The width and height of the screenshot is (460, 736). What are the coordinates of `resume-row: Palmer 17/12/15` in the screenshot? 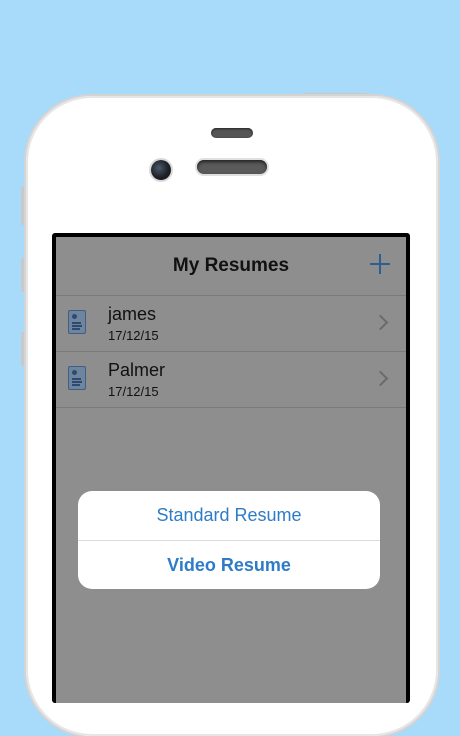 It's located at (231, 380).